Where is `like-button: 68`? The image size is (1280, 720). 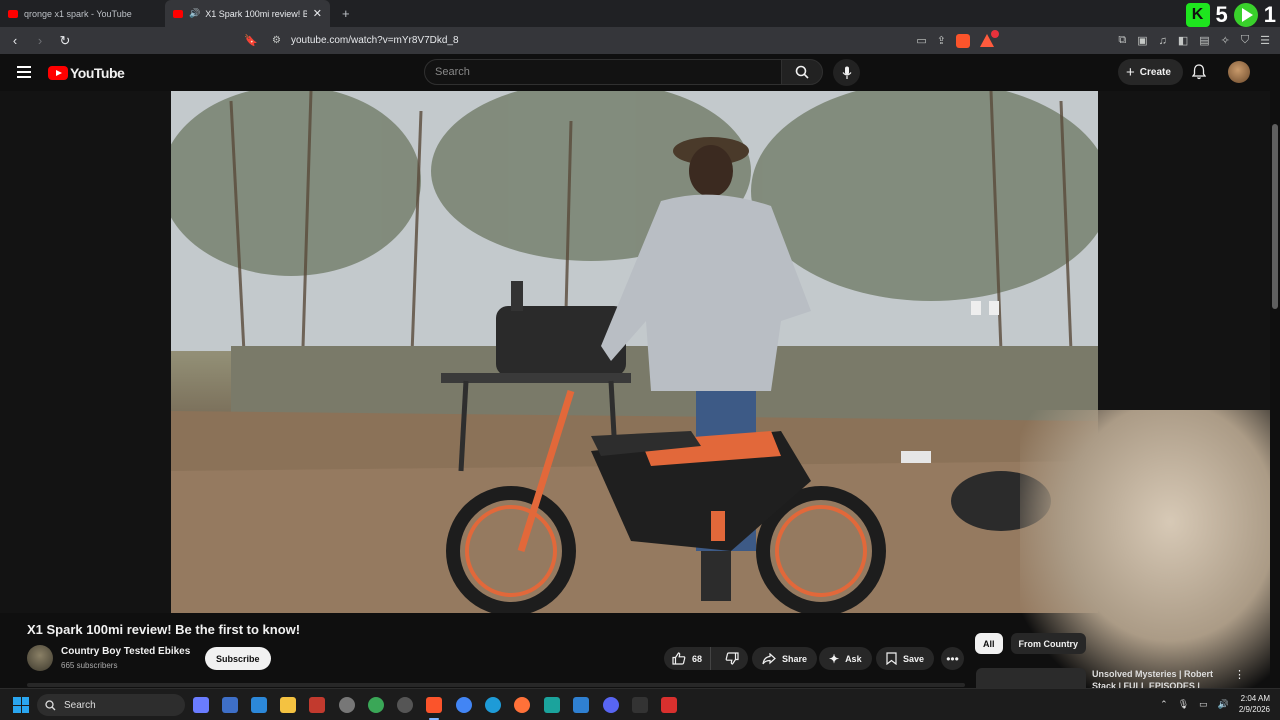 like-button: 68 is located at coordinates (688, 658).